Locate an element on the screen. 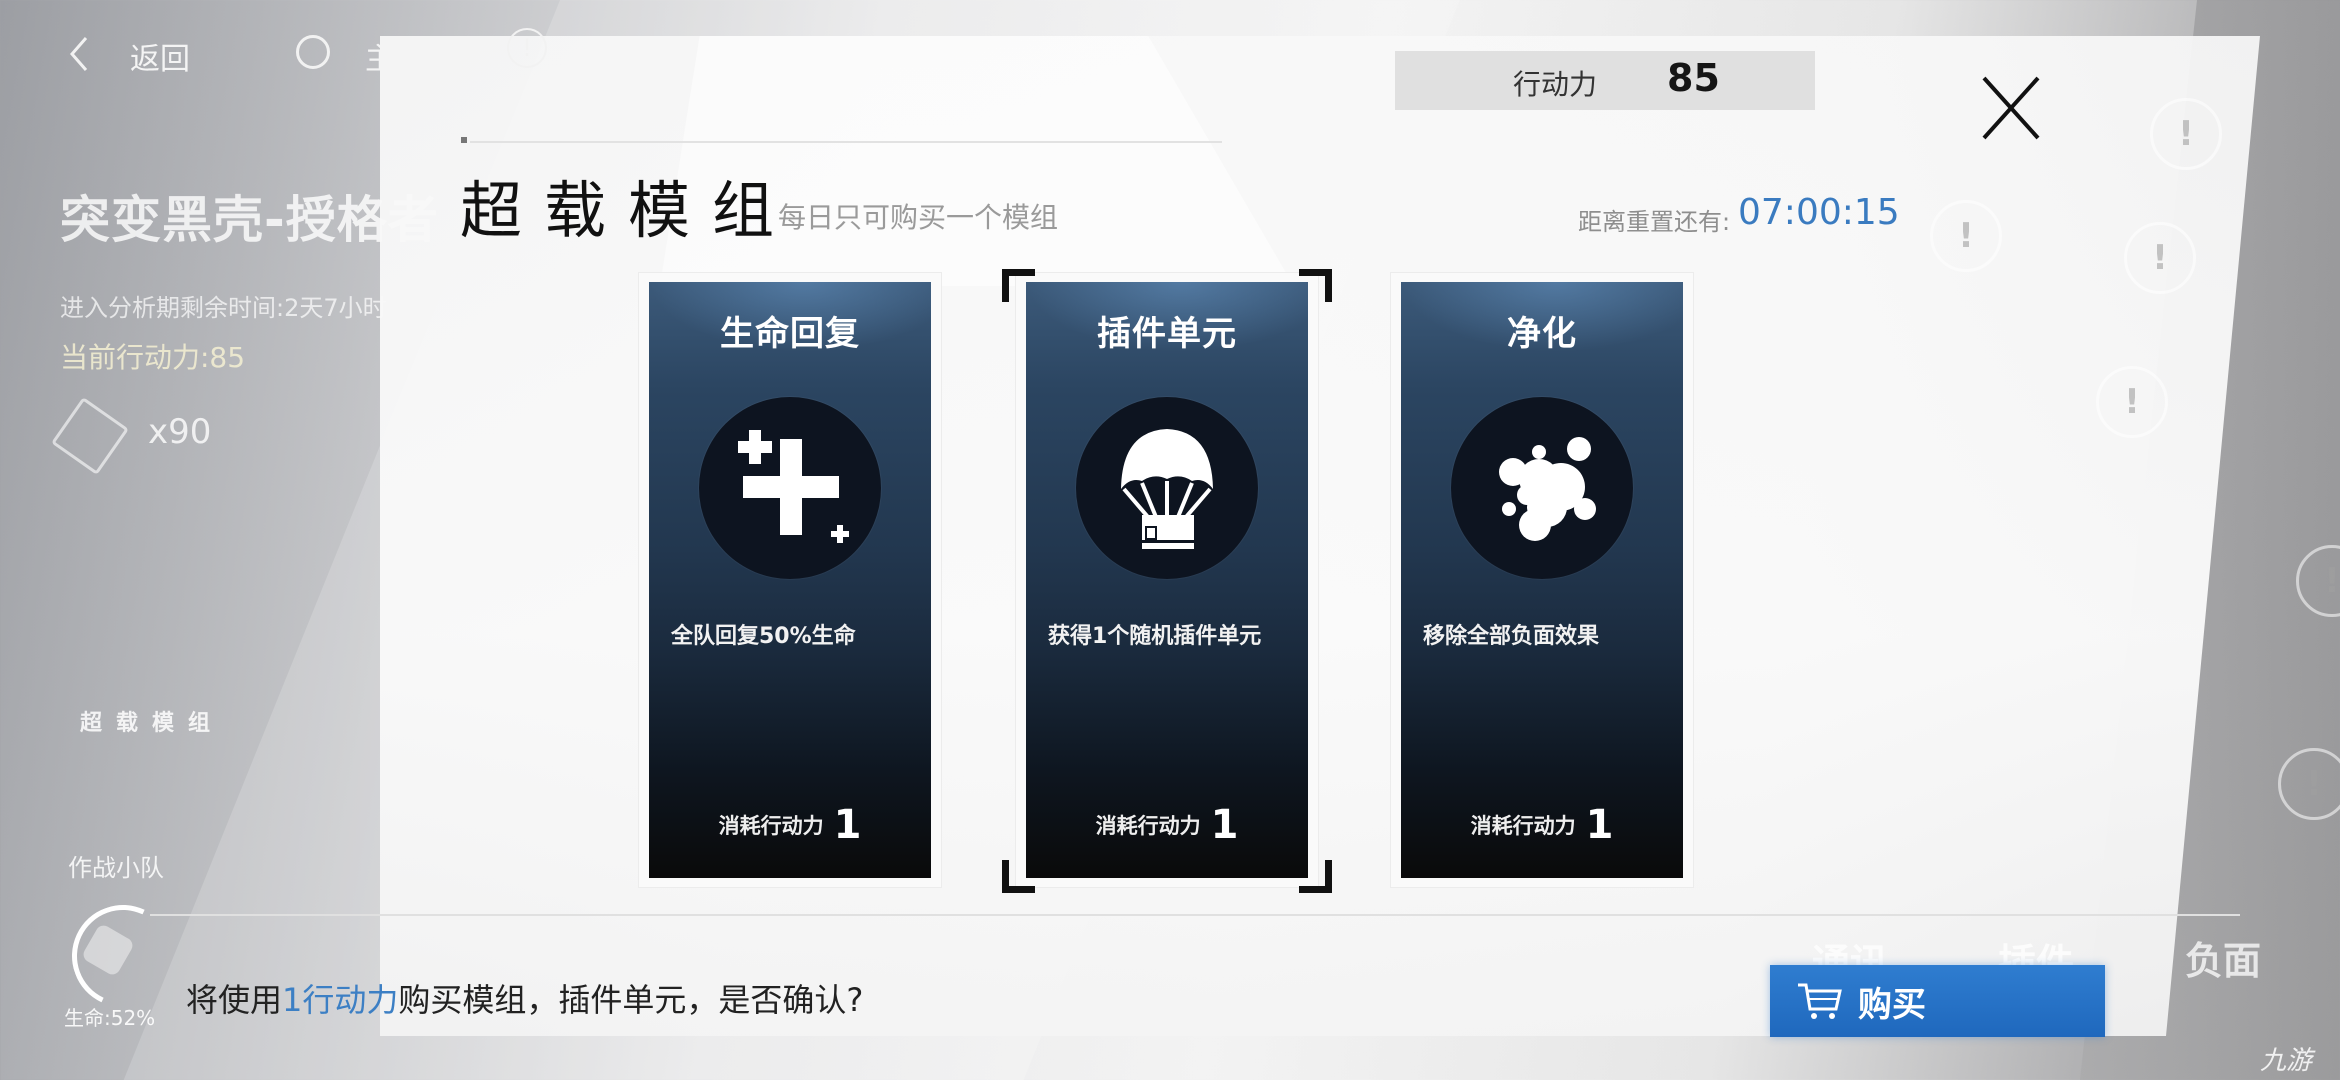  action-points-value: 85 is located at coordinates (1693, 78).